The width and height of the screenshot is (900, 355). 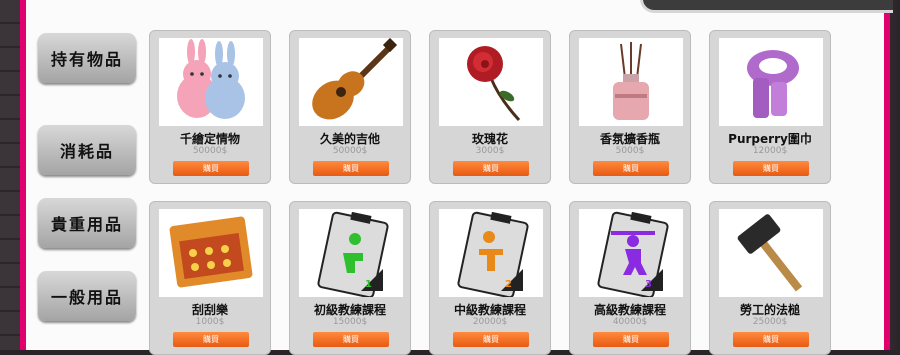 I want to click on bunny-plush-icon, so click(x=211, y=82).